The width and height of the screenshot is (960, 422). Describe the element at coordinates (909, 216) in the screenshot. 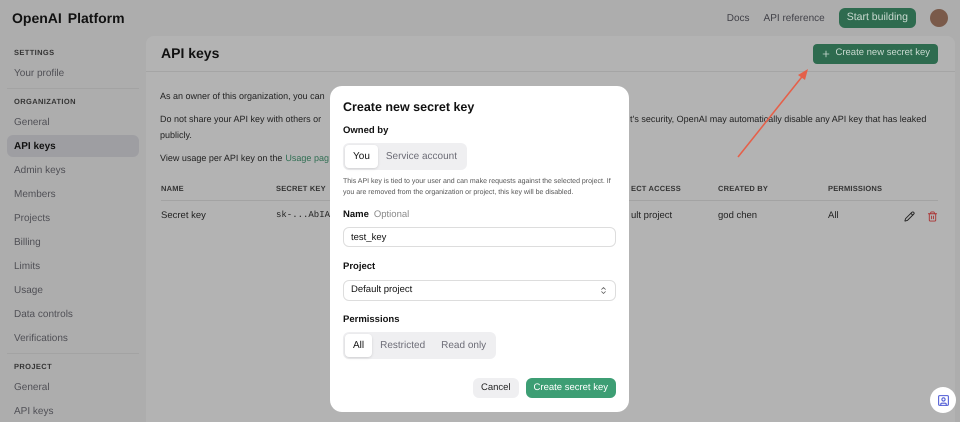

I see `edit-icon` at that location.